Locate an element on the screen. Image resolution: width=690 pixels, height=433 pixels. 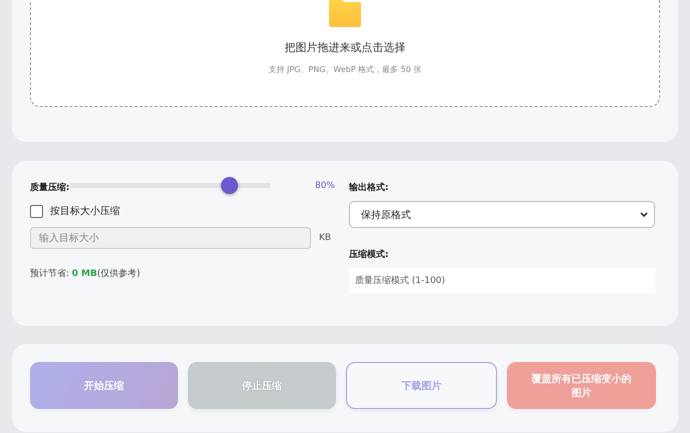
chevron-down-icon is located at coordinates (644, 215).